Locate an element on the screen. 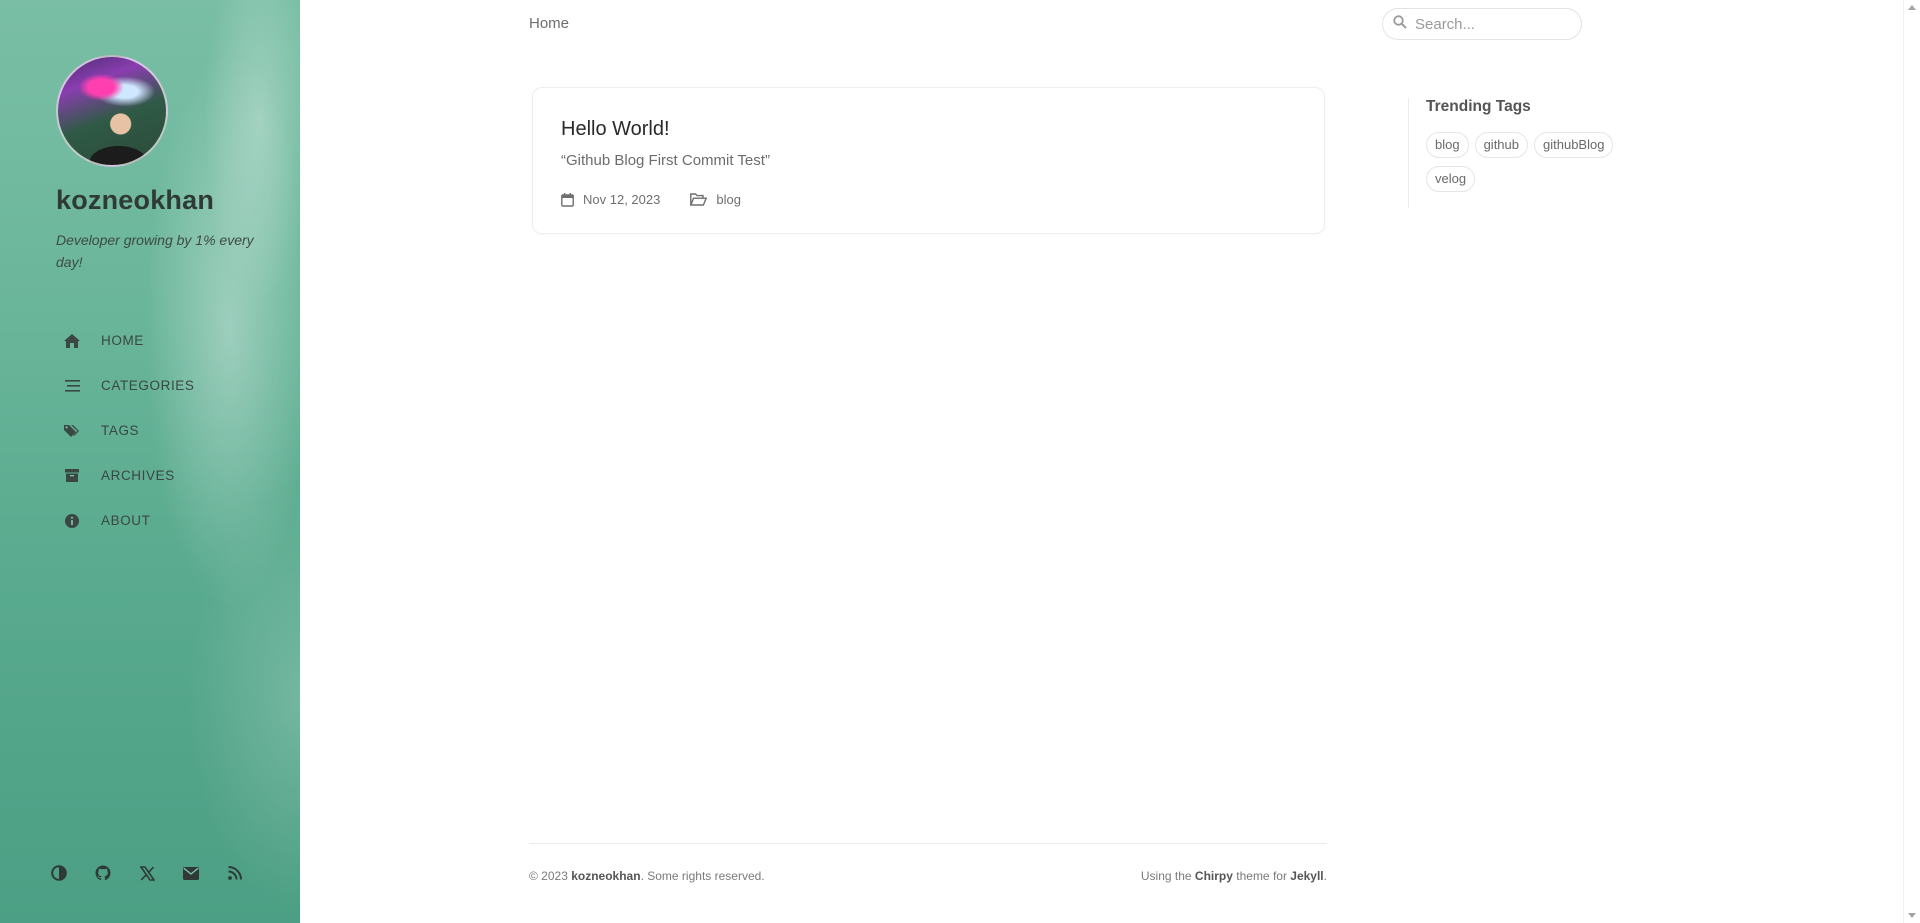 The image size is (1920, 923). tag-velog: velog is located at coordinates (1451, 179).